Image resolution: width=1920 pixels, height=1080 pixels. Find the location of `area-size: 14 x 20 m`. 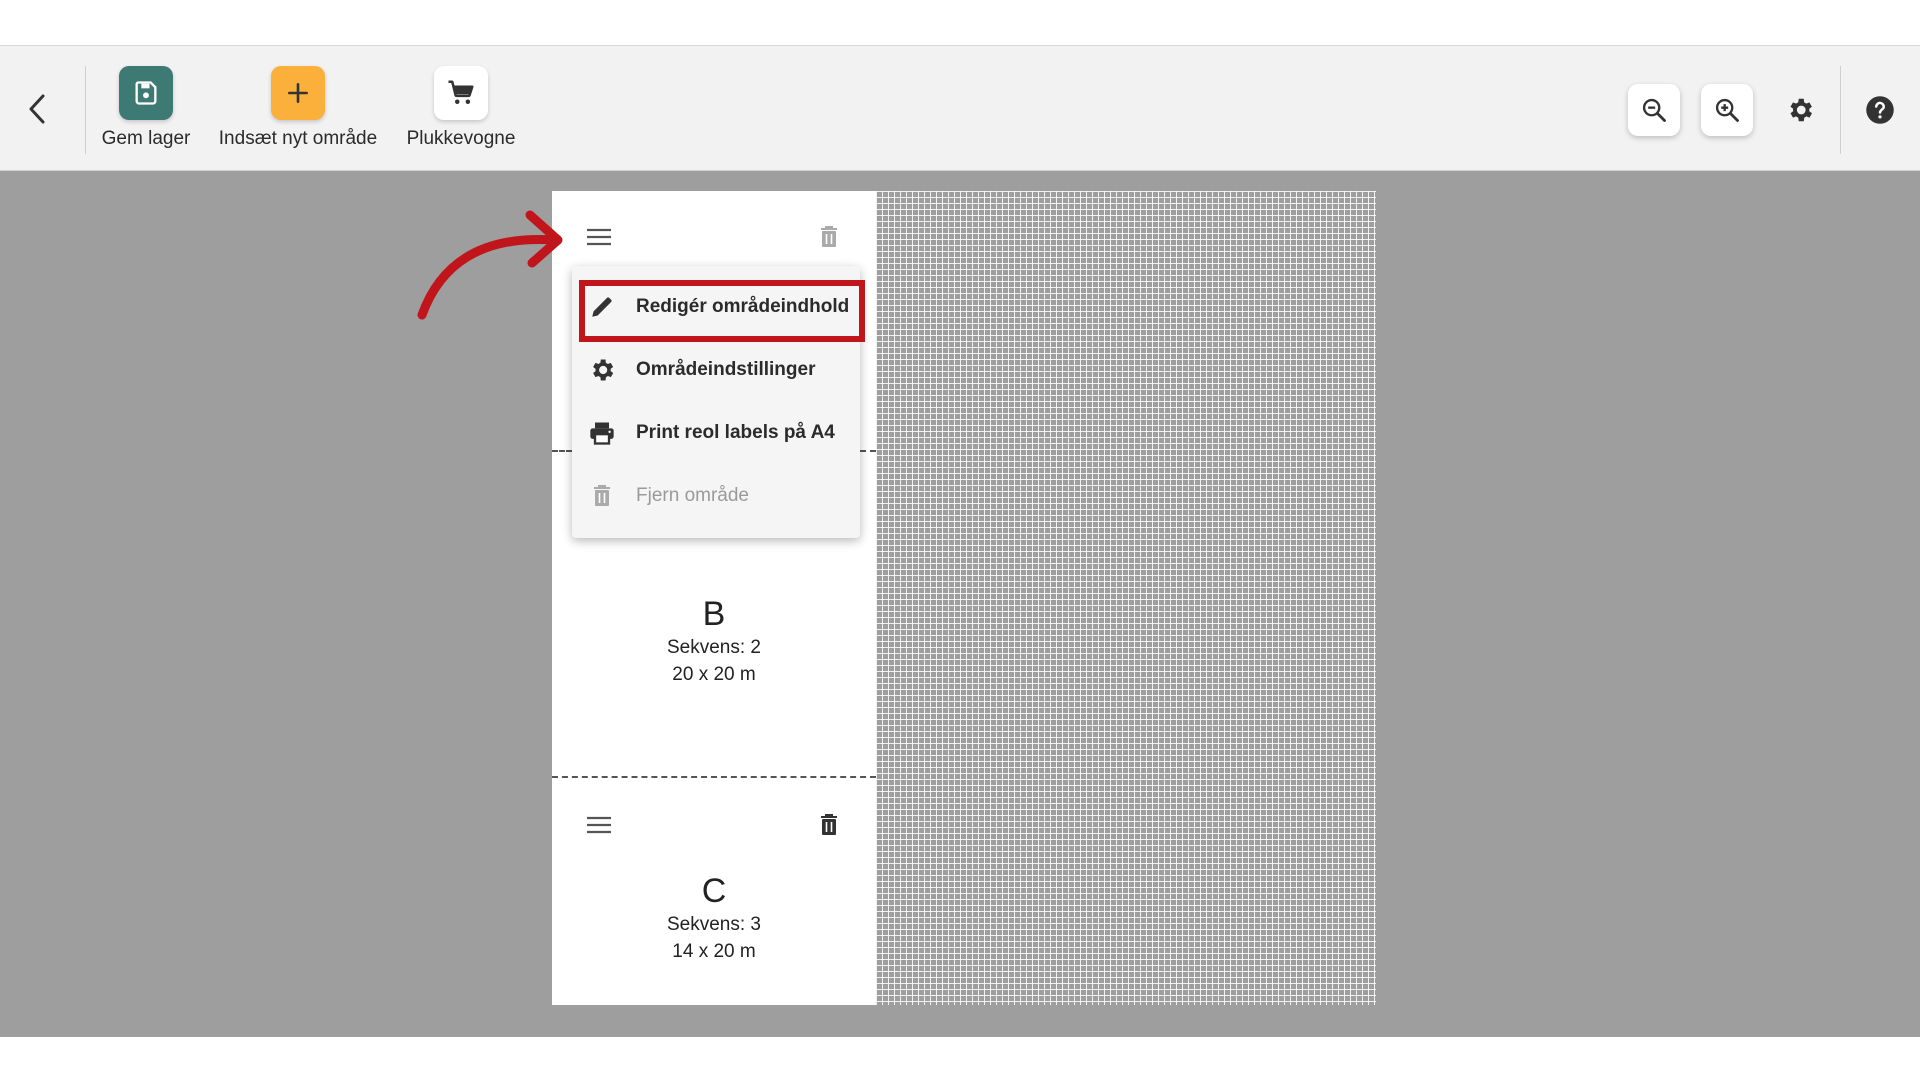

area-size: 14 x 20 m is located at coordinates (714, 951).